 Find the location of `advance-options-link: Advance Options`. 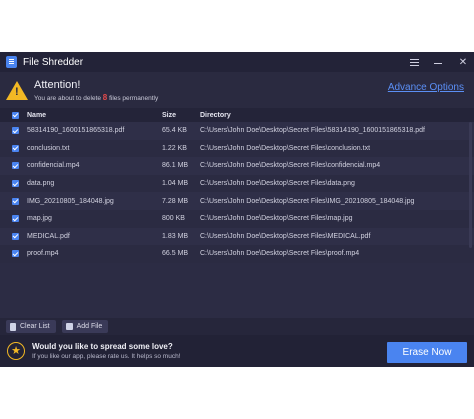

advance-options-link: Advance Options is located at coordinates (426, 87).